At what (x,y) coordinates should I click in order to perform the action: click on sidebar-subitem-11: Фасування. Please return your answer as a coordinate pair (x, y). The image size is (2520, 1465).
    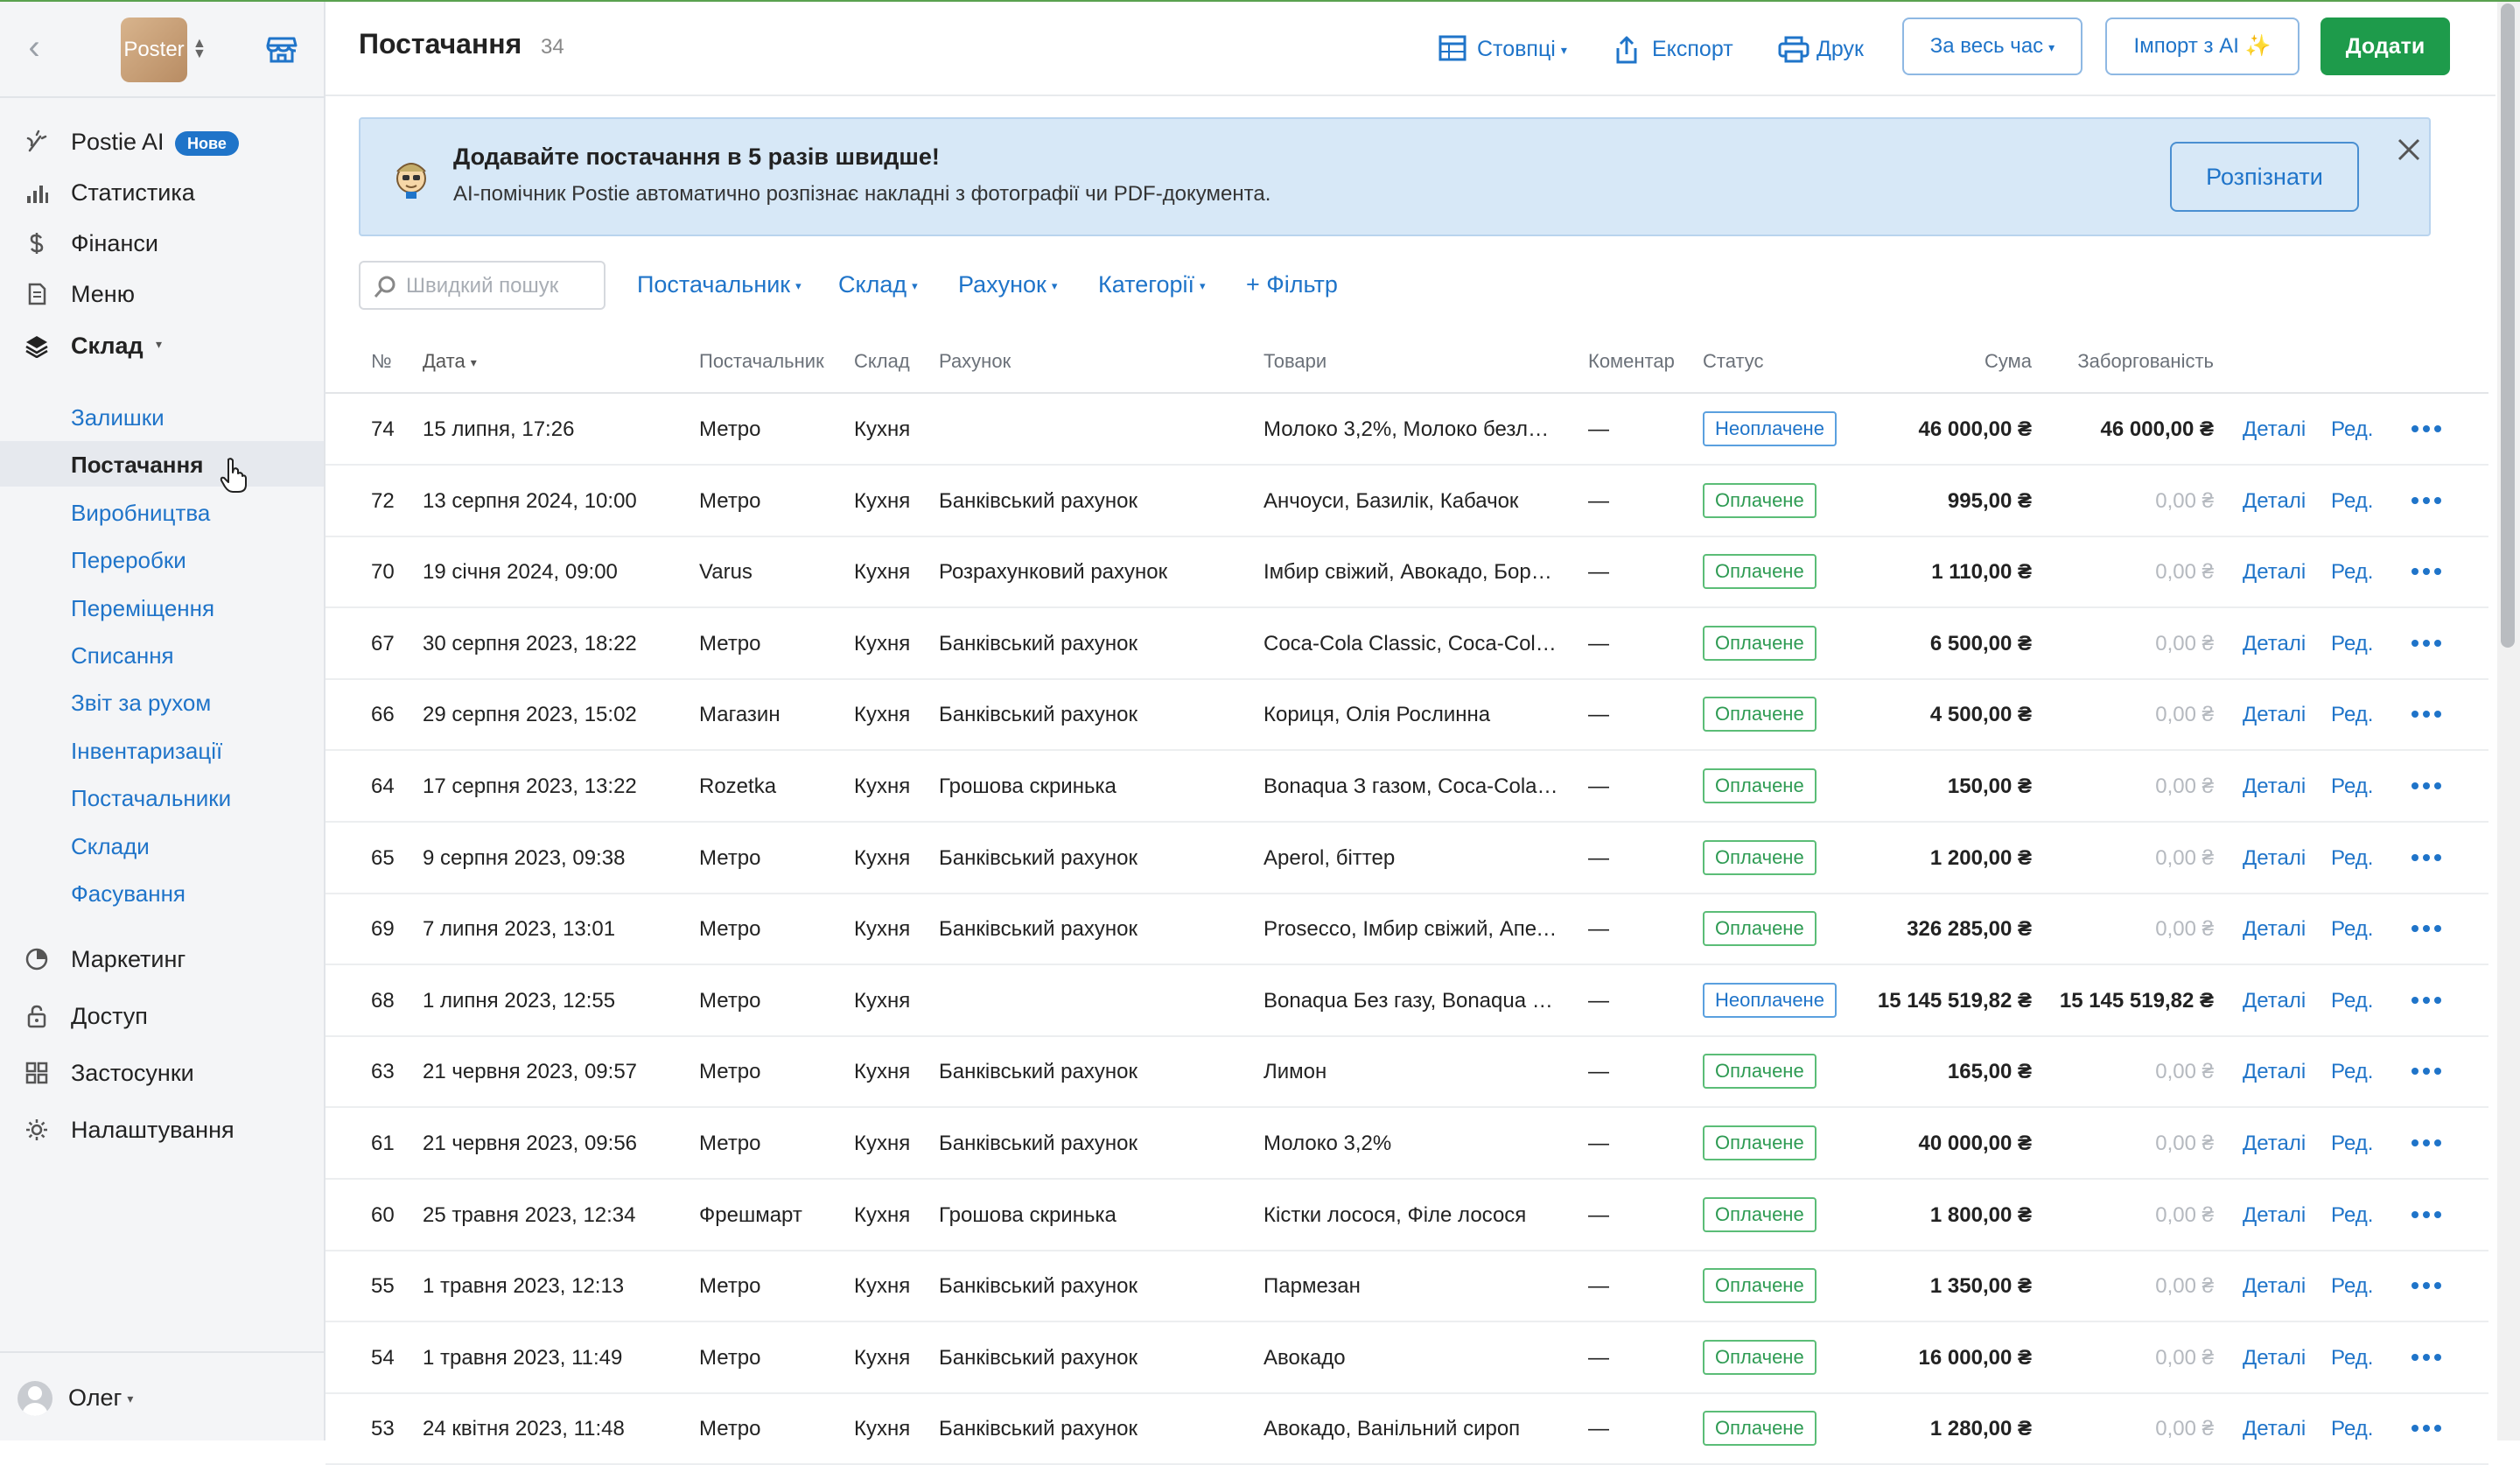
    Looking at the image, I should click on (162, 892).